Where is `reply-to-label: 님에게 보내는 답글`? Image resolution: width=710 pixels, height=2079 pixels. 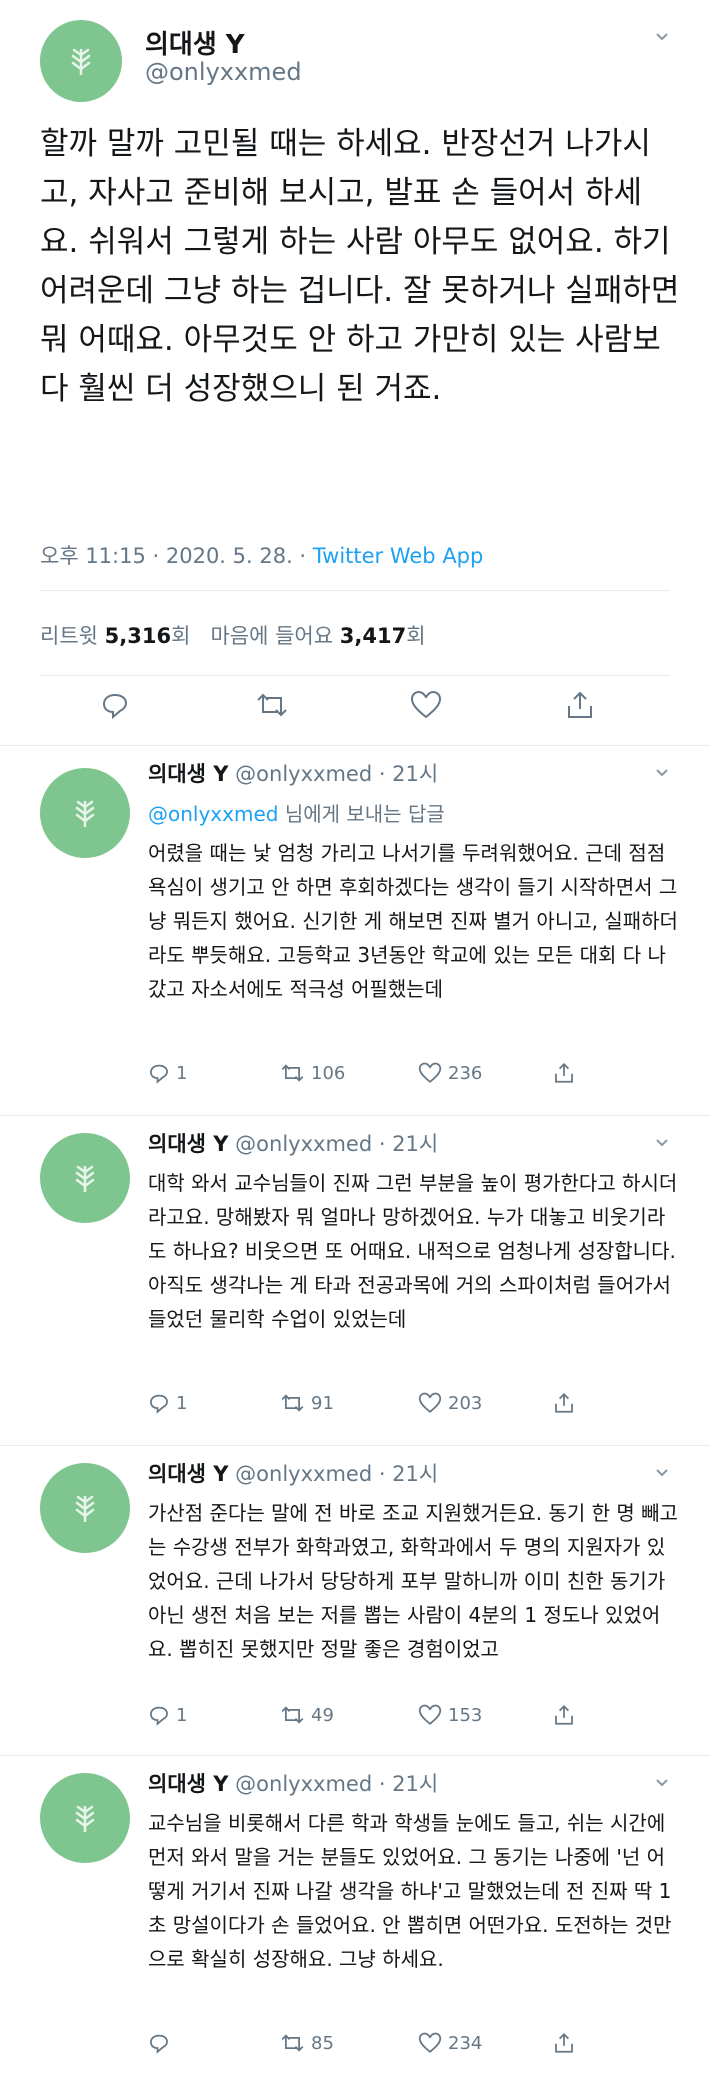
reply-to-label: 님에게 보내는 답글 is located at coordinates (361, 814).